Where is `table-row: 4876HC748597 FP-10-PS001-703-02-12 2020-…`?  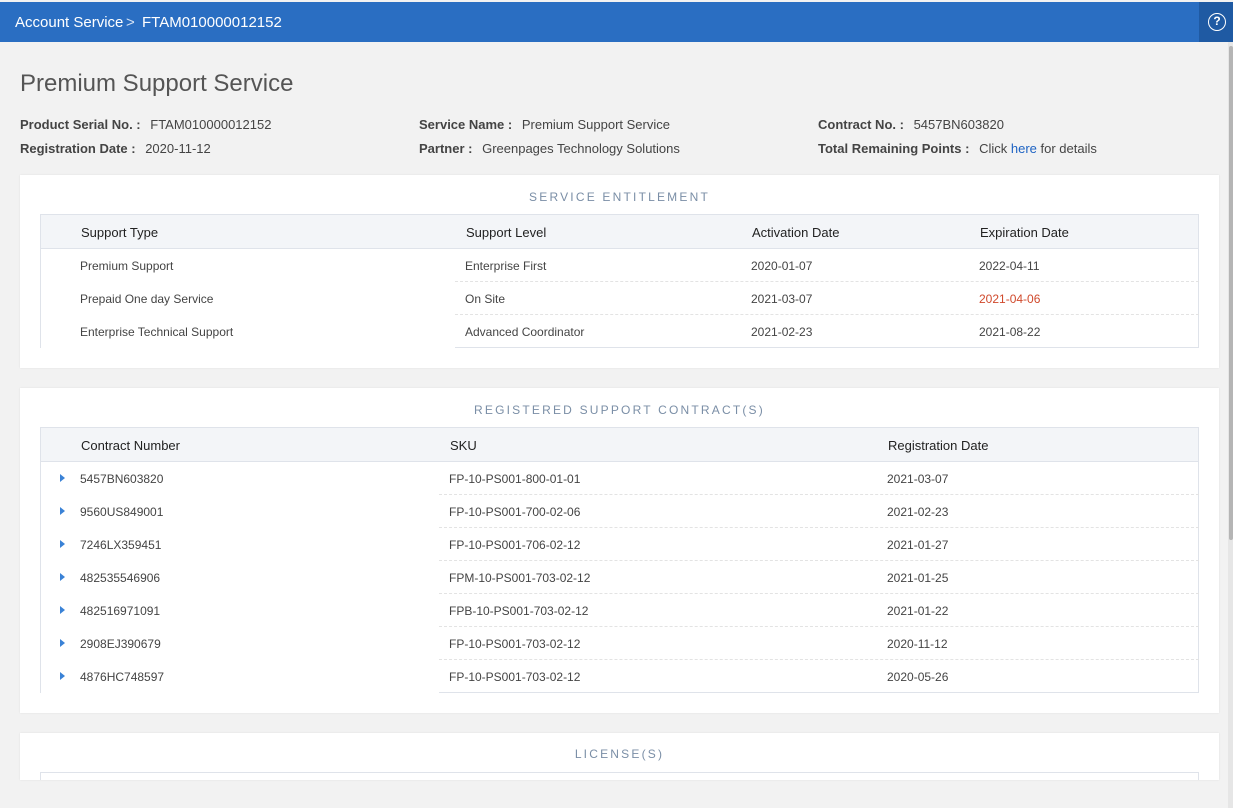 table-row: 4876HC748597 FP-10-PS001-703-02-12 2020-… is located at coordinates (619, 676).